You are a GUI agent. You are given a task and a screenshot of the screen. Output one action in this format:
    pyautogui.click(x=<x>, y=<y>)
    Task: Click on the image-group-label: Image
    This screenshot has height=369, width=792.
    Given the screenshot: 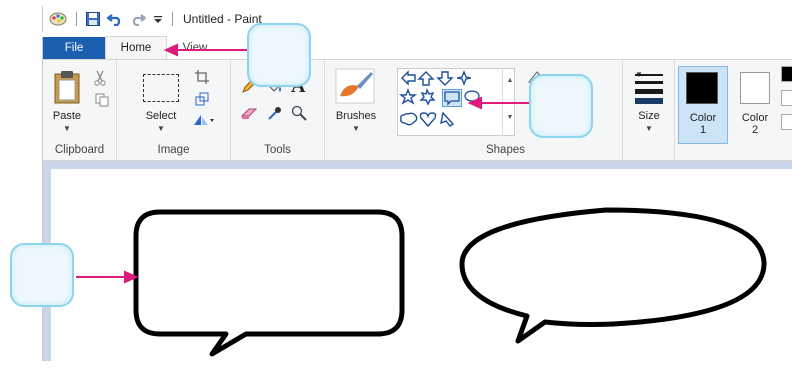 What is the action you would take?
    pyautogui.click(x=173, y=150)
    